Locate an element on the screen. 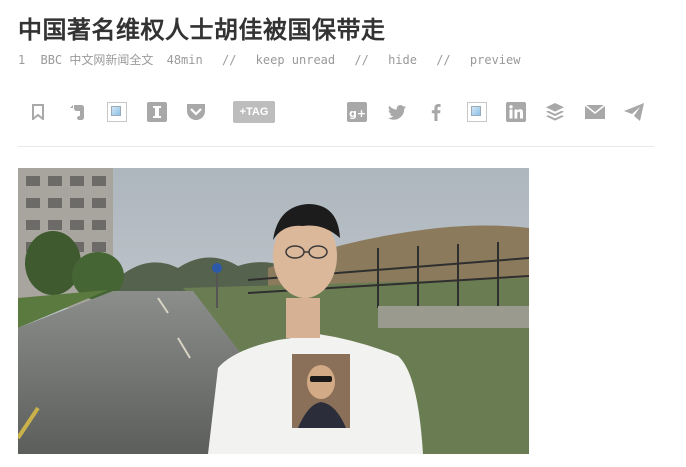 This screenshot has height=467, width=686. article-age: 48min is located at coordinates (184, 60).